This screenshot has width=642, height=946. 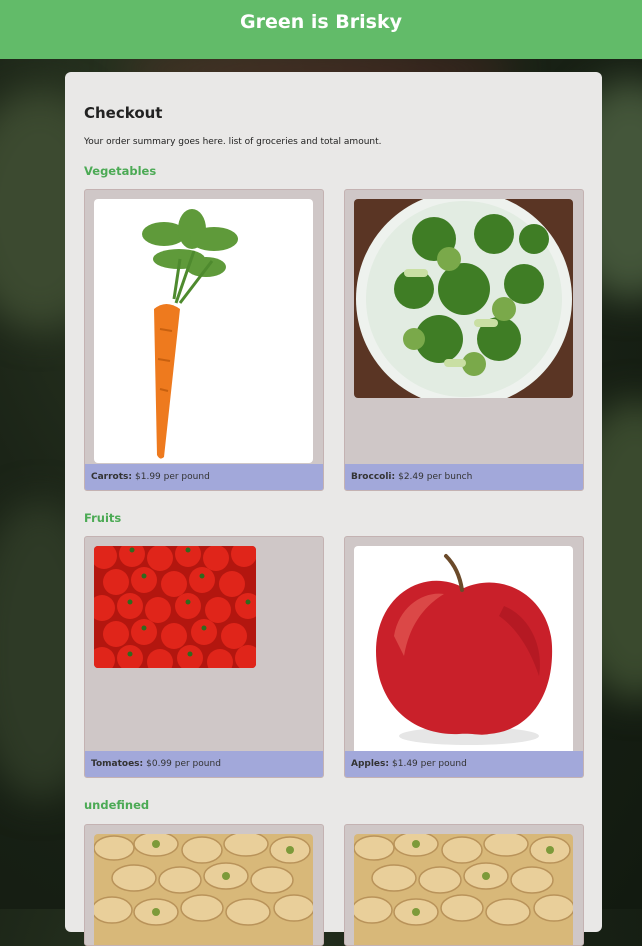 What do you see at coordinates (117, 764) in the screenshot?
I see `tomatoes-name: Tomatoes:` at bounding box center [117, 764].